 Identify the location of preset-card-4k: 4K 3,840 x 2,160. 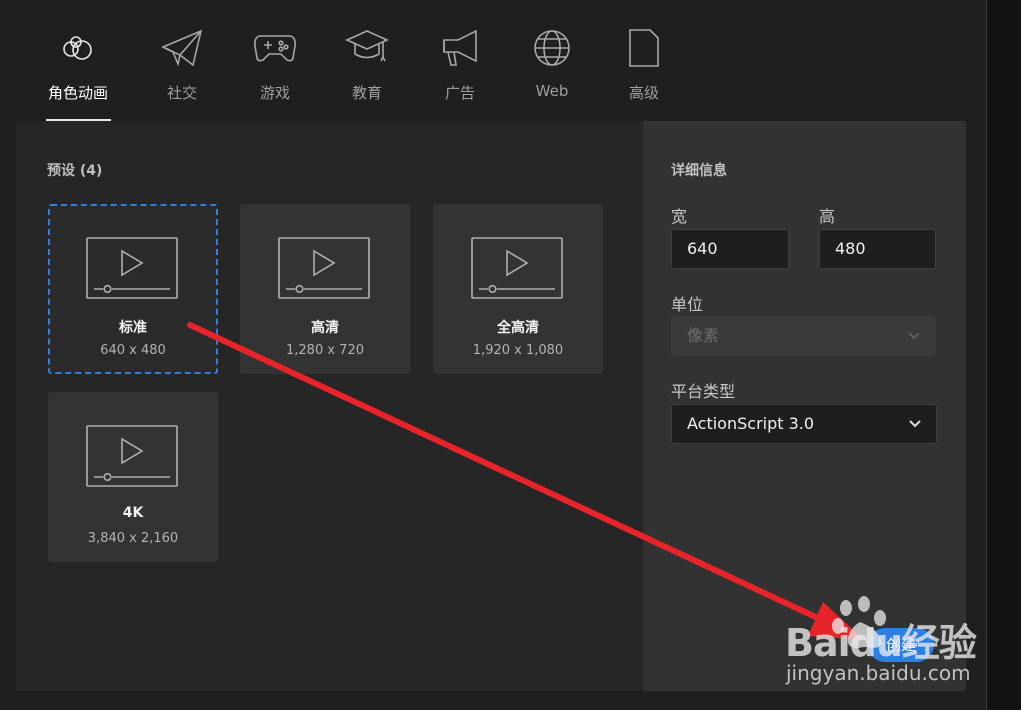
(133, 477).